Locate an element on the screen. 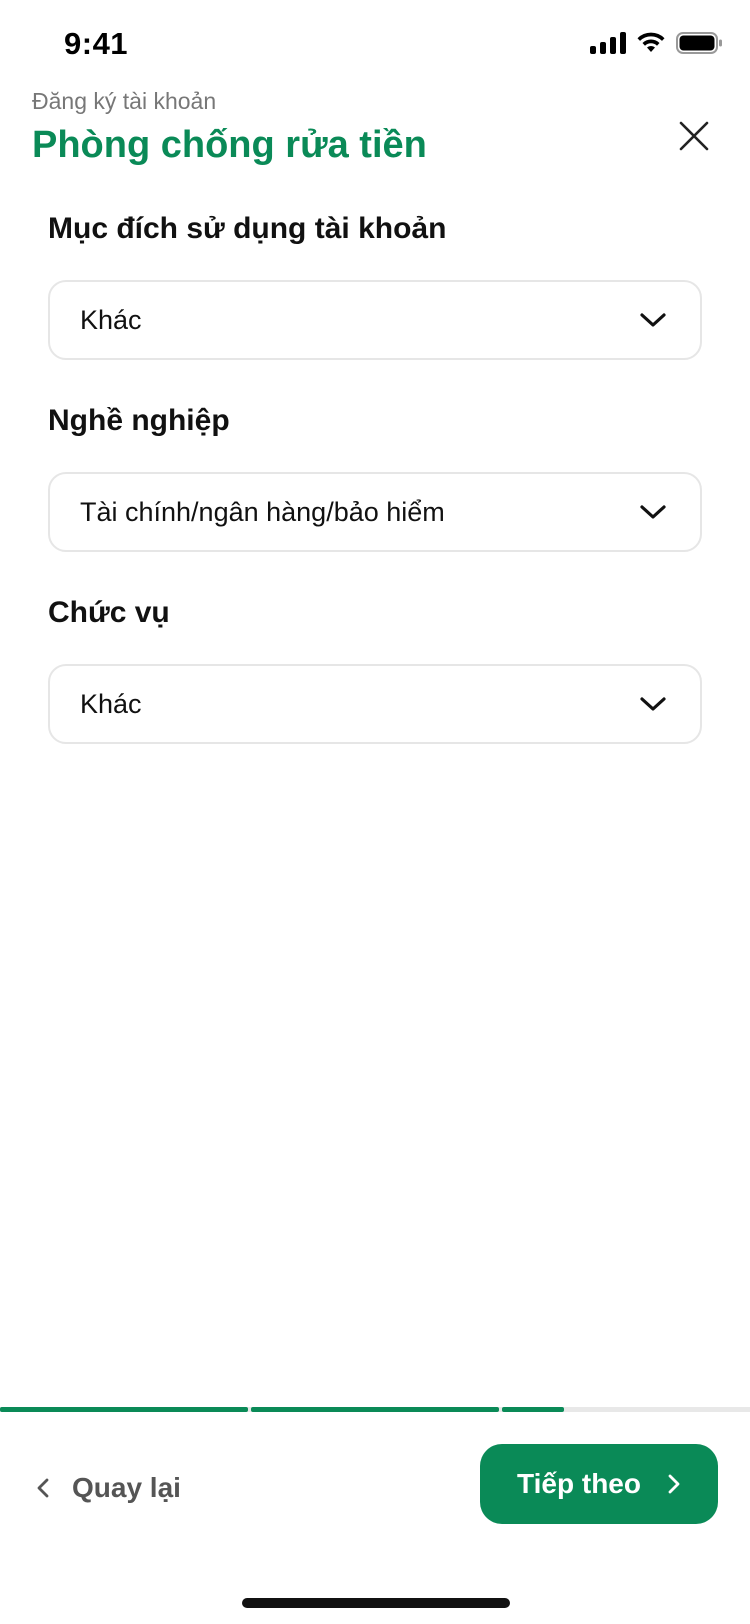  back-button: Quay lại is located at coordinates (108, 1488).